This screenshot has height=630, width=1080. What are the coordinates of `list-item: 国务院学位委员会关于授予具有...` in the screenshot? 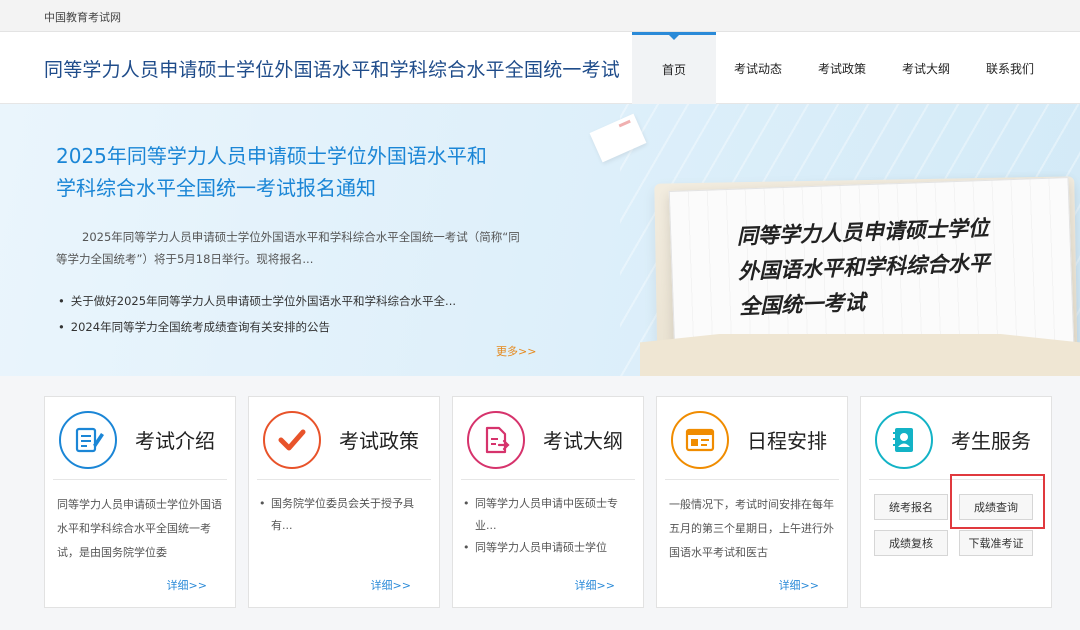 It's located at (345, 515).